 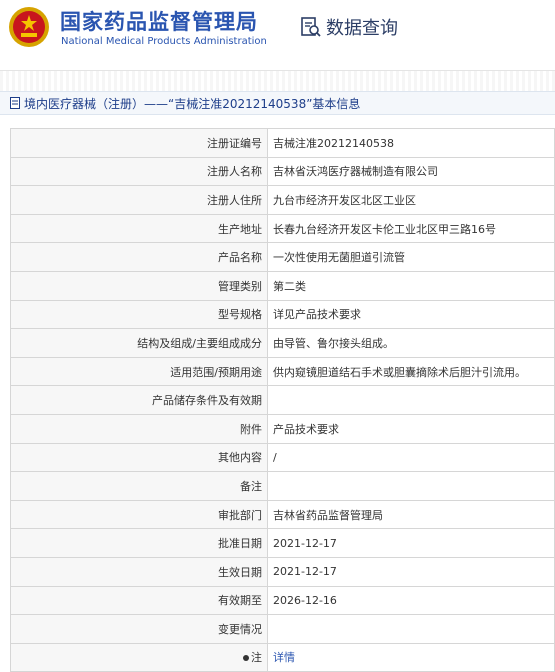 I want to click on table-row: 变更情况, so click(x=282, y=629).